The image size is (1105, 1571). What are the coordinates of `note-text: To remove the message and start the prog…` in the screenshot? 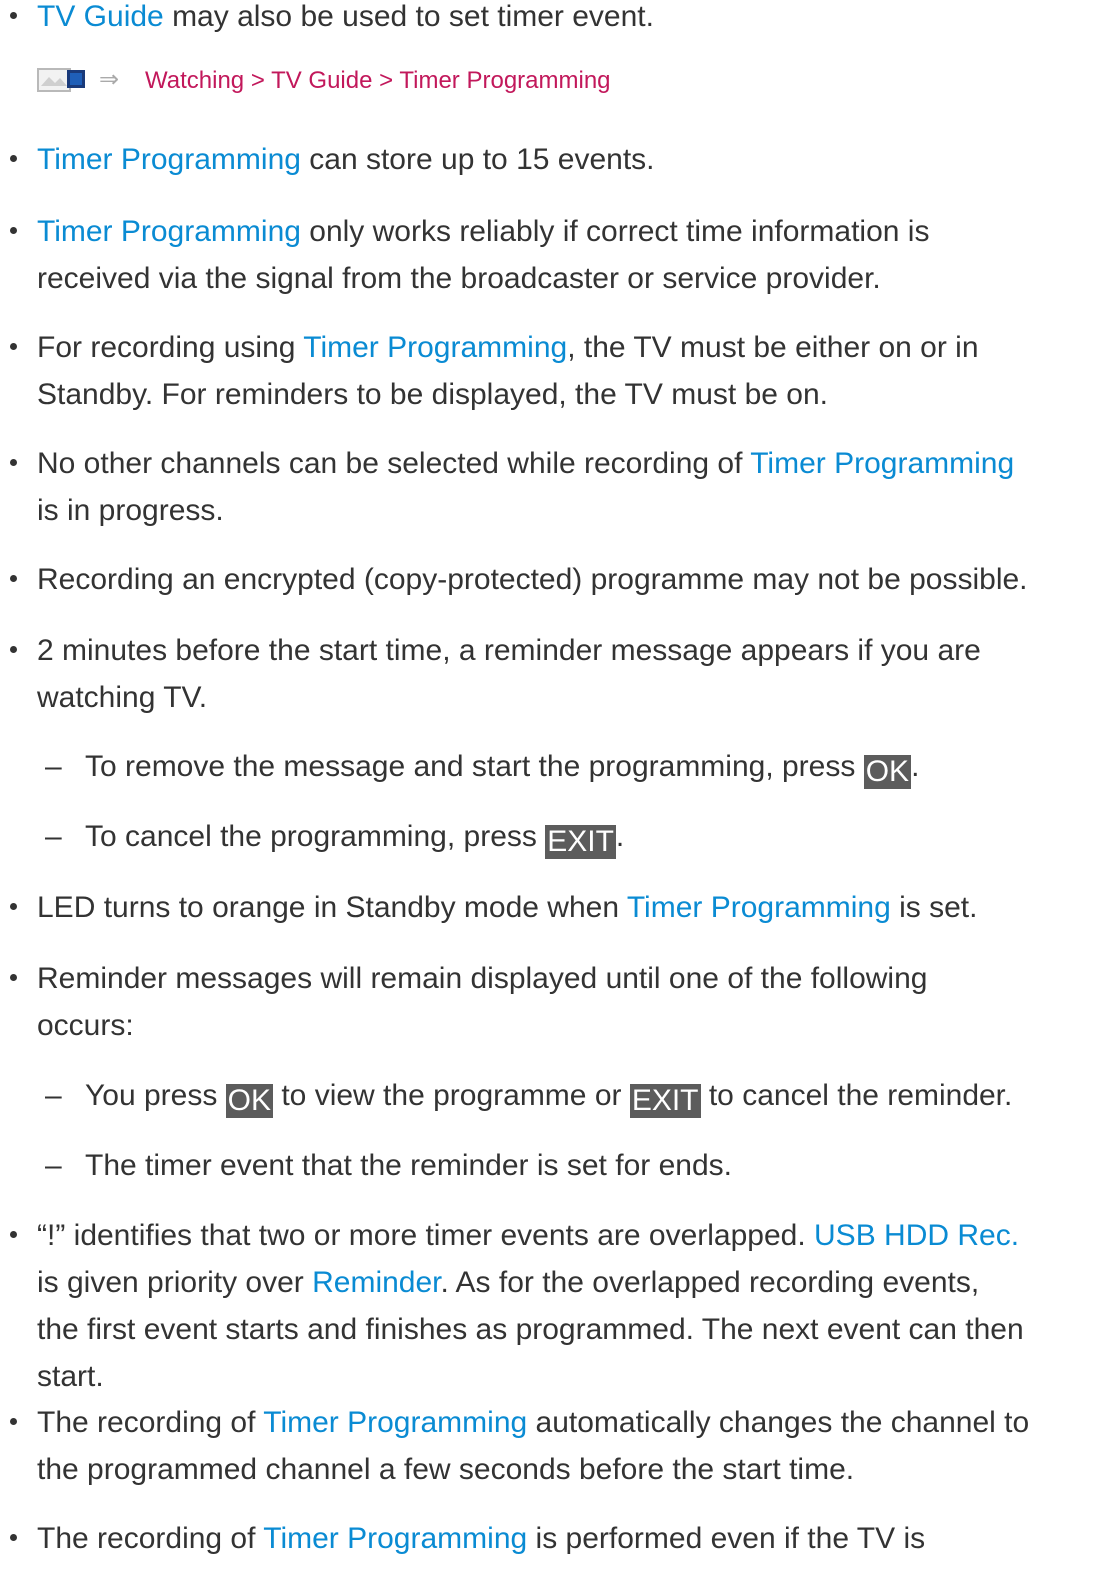 It's located at (474, 766).